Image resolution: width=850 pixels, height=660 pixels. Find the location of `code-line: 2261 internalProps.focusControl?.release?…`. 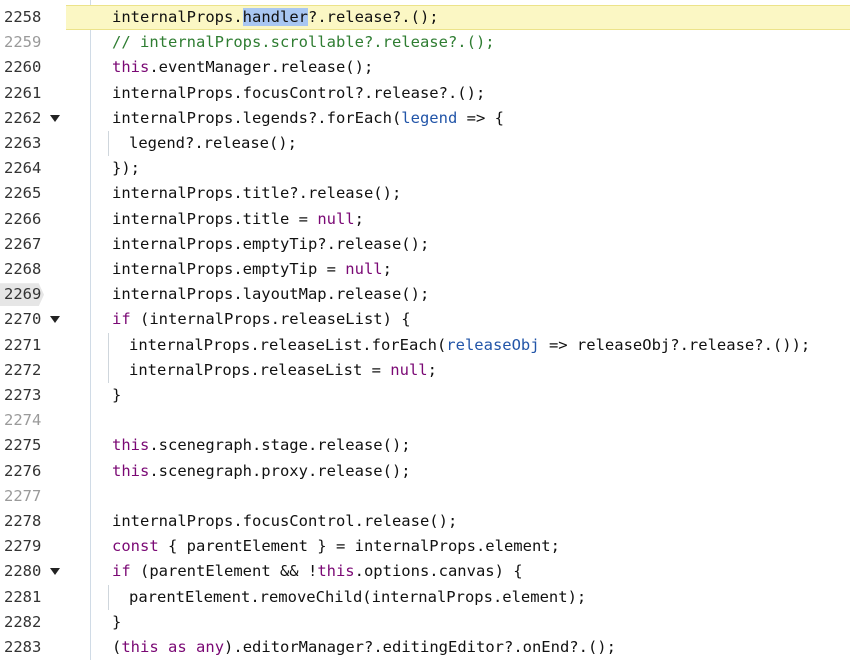

code-line: 2261 internalProps.focusControl?.release?… is located at coordinates (425, 93).